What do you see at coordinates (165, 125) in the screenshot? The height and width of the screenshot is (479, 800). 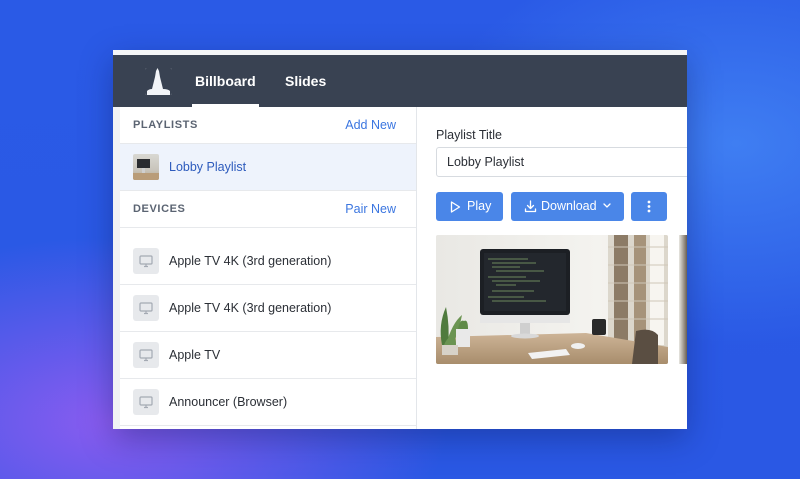 I see `playlists-title: PLAYLISTS` at bounding box center [165, 125].